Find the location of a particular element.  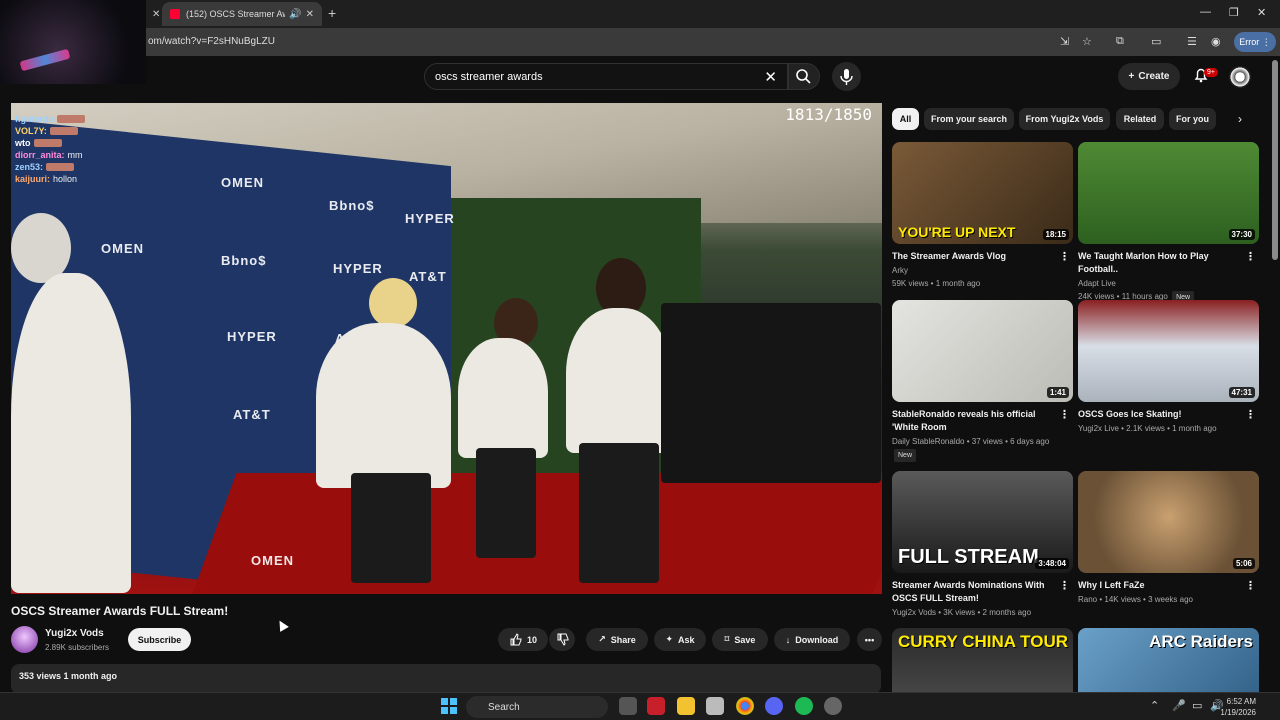

url-field: om/watch?v=F2sHNuBgLZU is located at coordinates (211, 41).